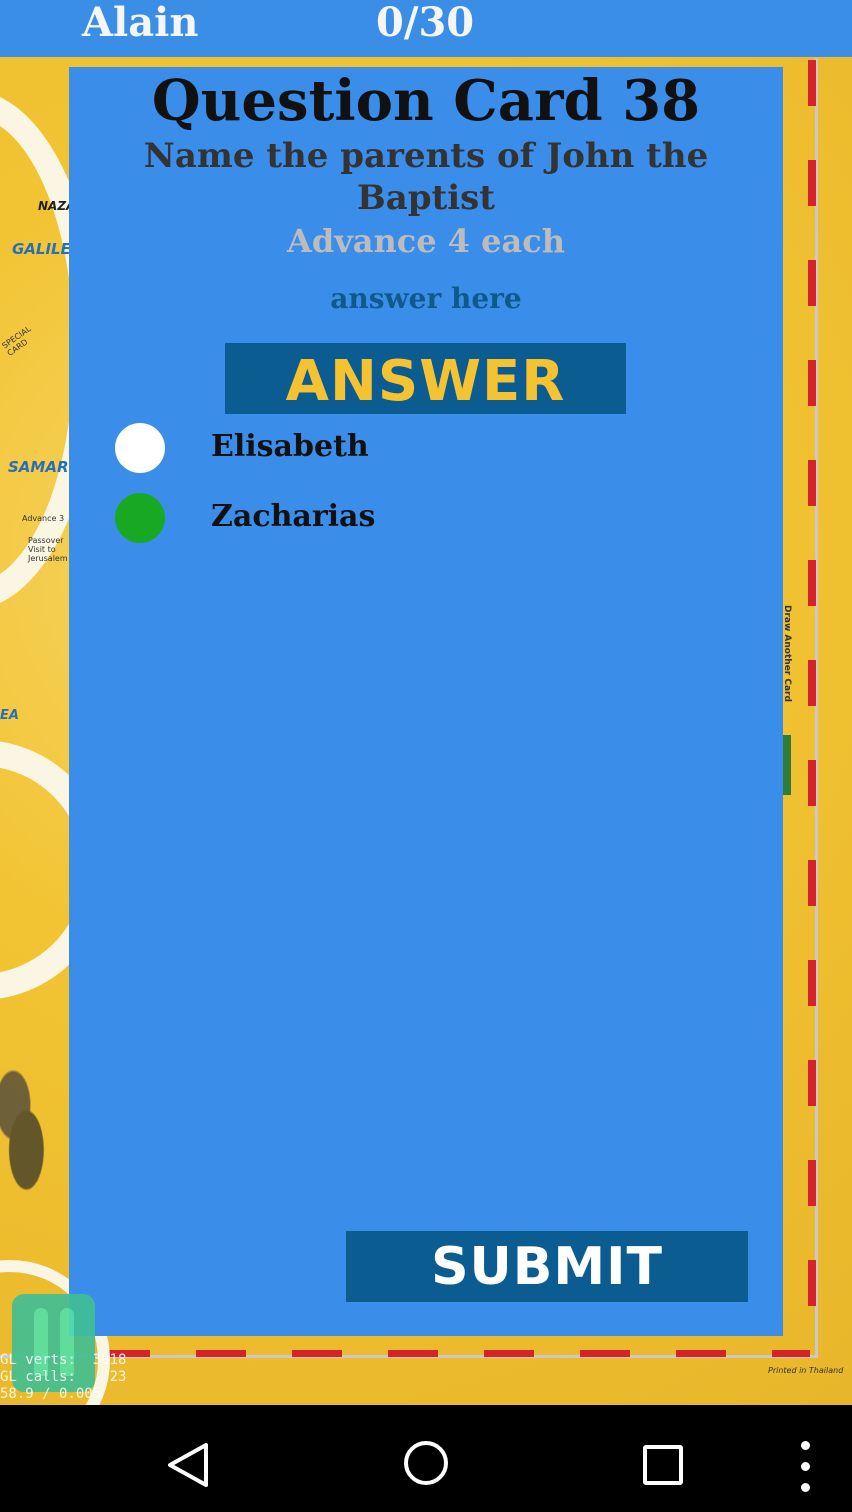 The image size is (852, 1512). I want to click on navigation-bar, so click(426, 1458).